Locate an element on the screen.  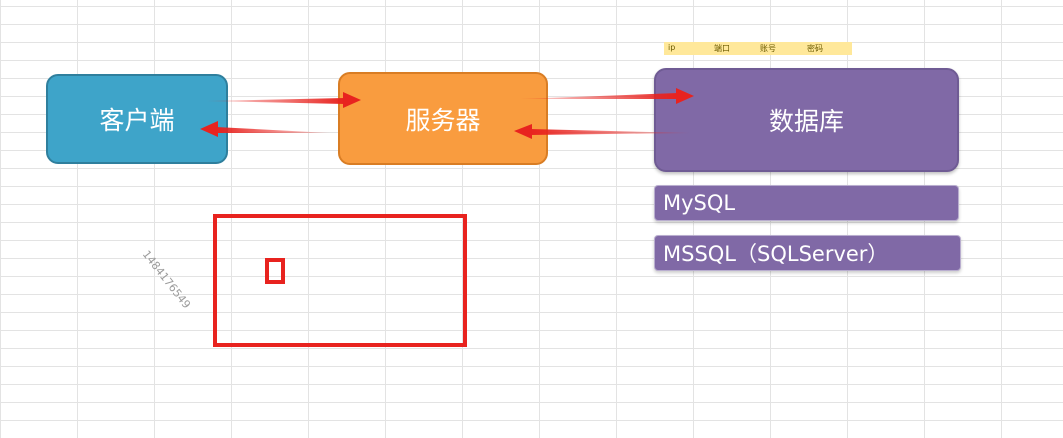
database-node: 数据库 is located at coordinates (806, 120).